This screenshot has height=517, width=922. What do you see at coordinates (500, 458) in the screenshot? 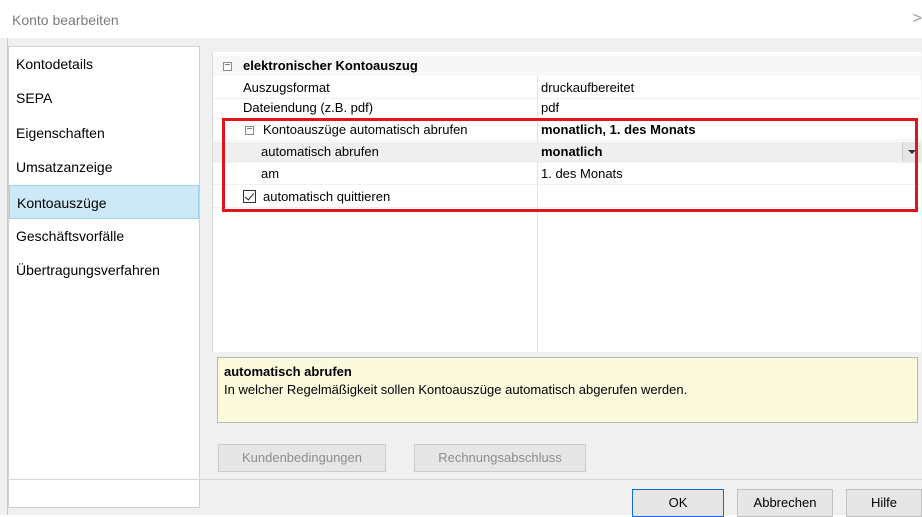
I see `rechnungsabschluss-button: Rechnungsabschluss` at bounding box center [500, 458].